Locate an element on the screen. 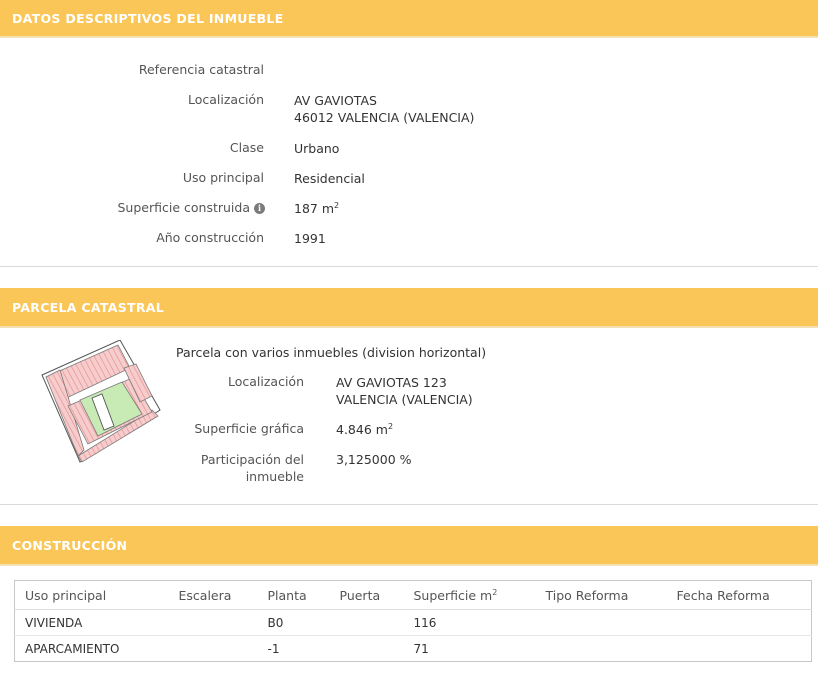 The height and width of the screenshot is (674, 818). parcela-superficie-value-wrap: 4.846 m2 is located at coordinates (364, 429).